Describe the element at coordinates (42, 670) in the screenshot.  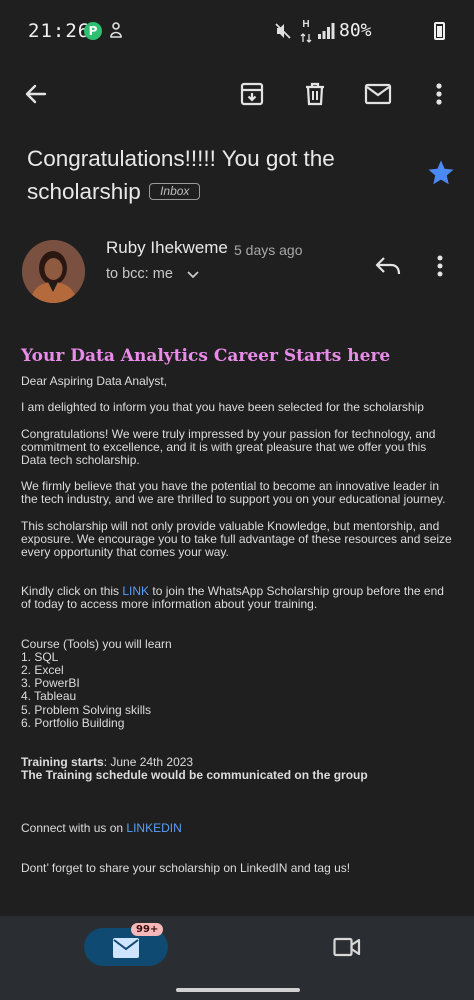
I see `course-item: 2. Excel` at that location.